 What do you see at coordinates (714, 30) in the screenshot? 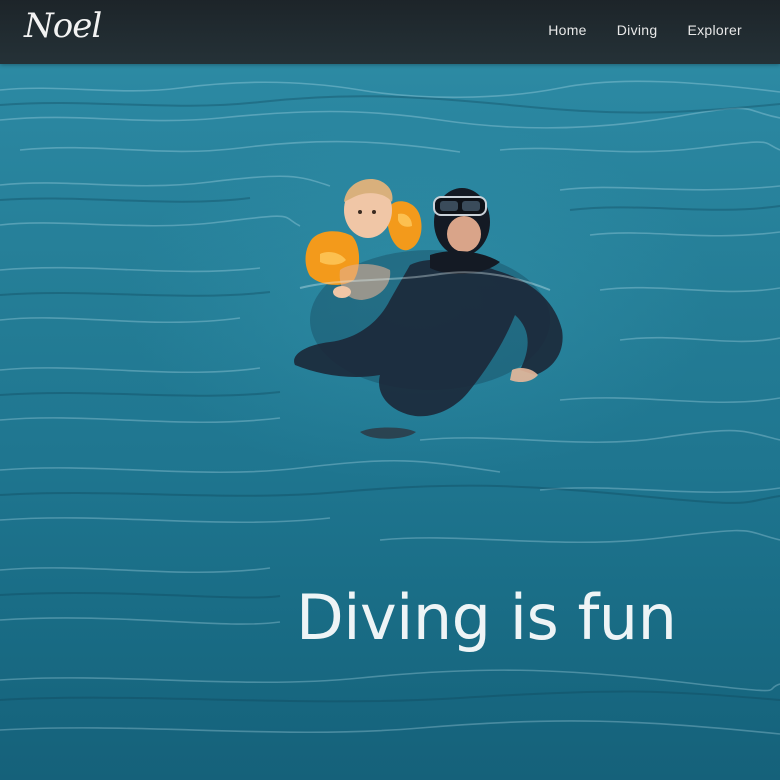
I see `nav-link-explorer: Explorer` at bounding box center [714, 30].